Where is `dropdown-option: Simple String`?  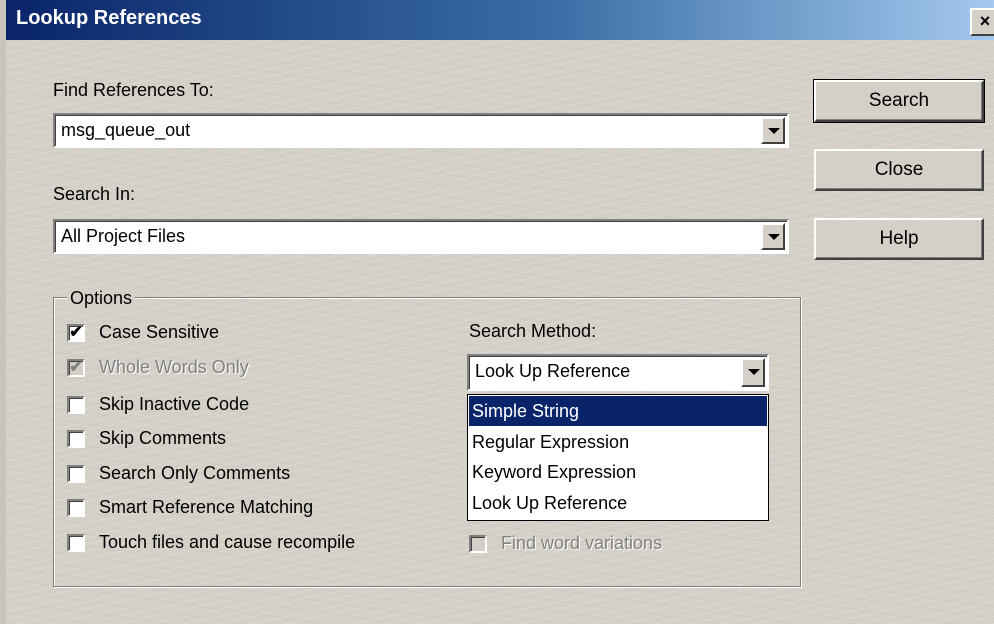 dropdown-option: Simple String is located at coordinates (618, 411).